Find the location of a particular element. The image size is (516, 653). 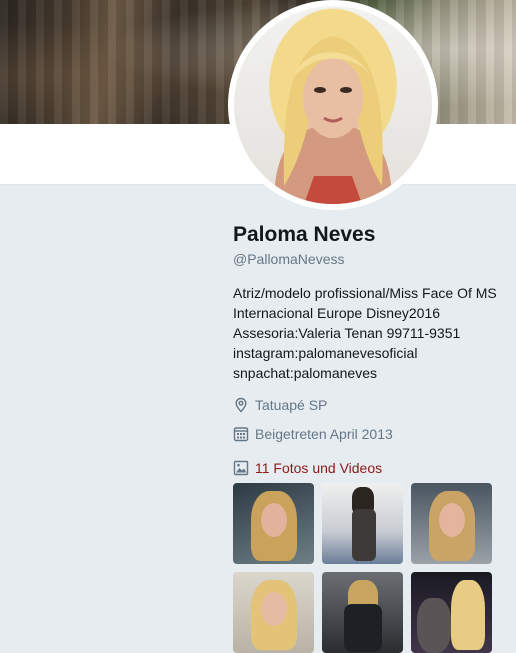

location-pin-icon is located at coordinates (241, 405).